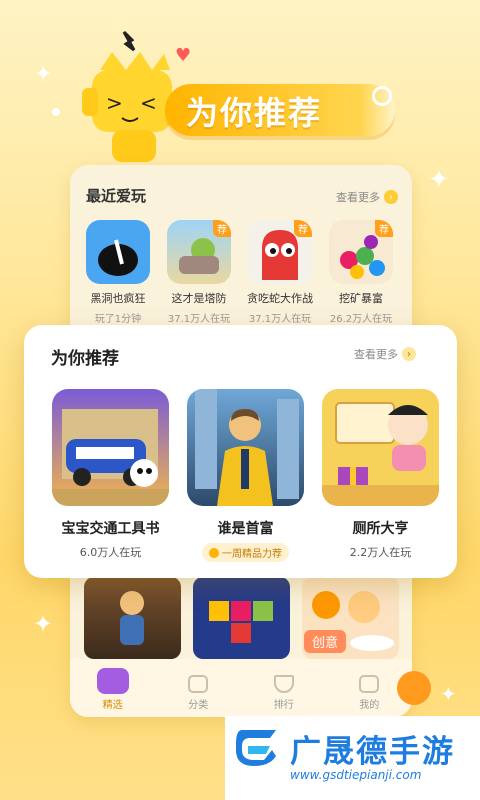  I want to click on game-name: 这才是塔防, so click(199, 298).